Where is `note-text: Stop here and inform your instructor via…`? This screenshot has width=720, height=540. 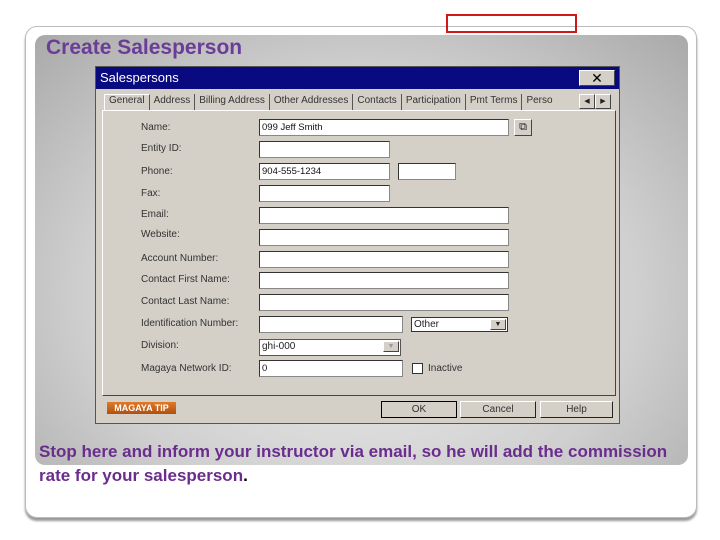 note-text: Stop here and inform your instructor via… is located at coordinates (353, 463).